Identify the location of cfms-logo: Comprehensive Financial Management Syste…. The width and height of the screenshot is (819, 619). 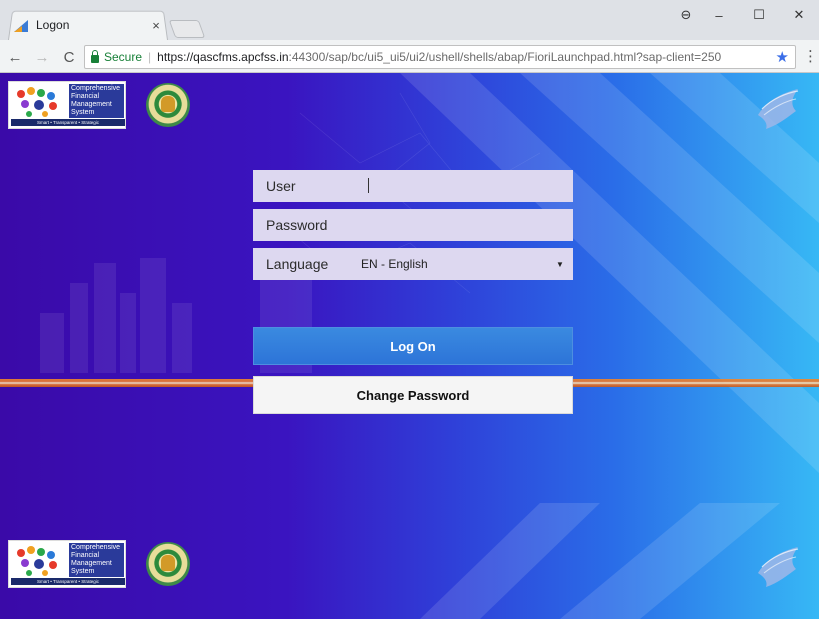
(67, 105).